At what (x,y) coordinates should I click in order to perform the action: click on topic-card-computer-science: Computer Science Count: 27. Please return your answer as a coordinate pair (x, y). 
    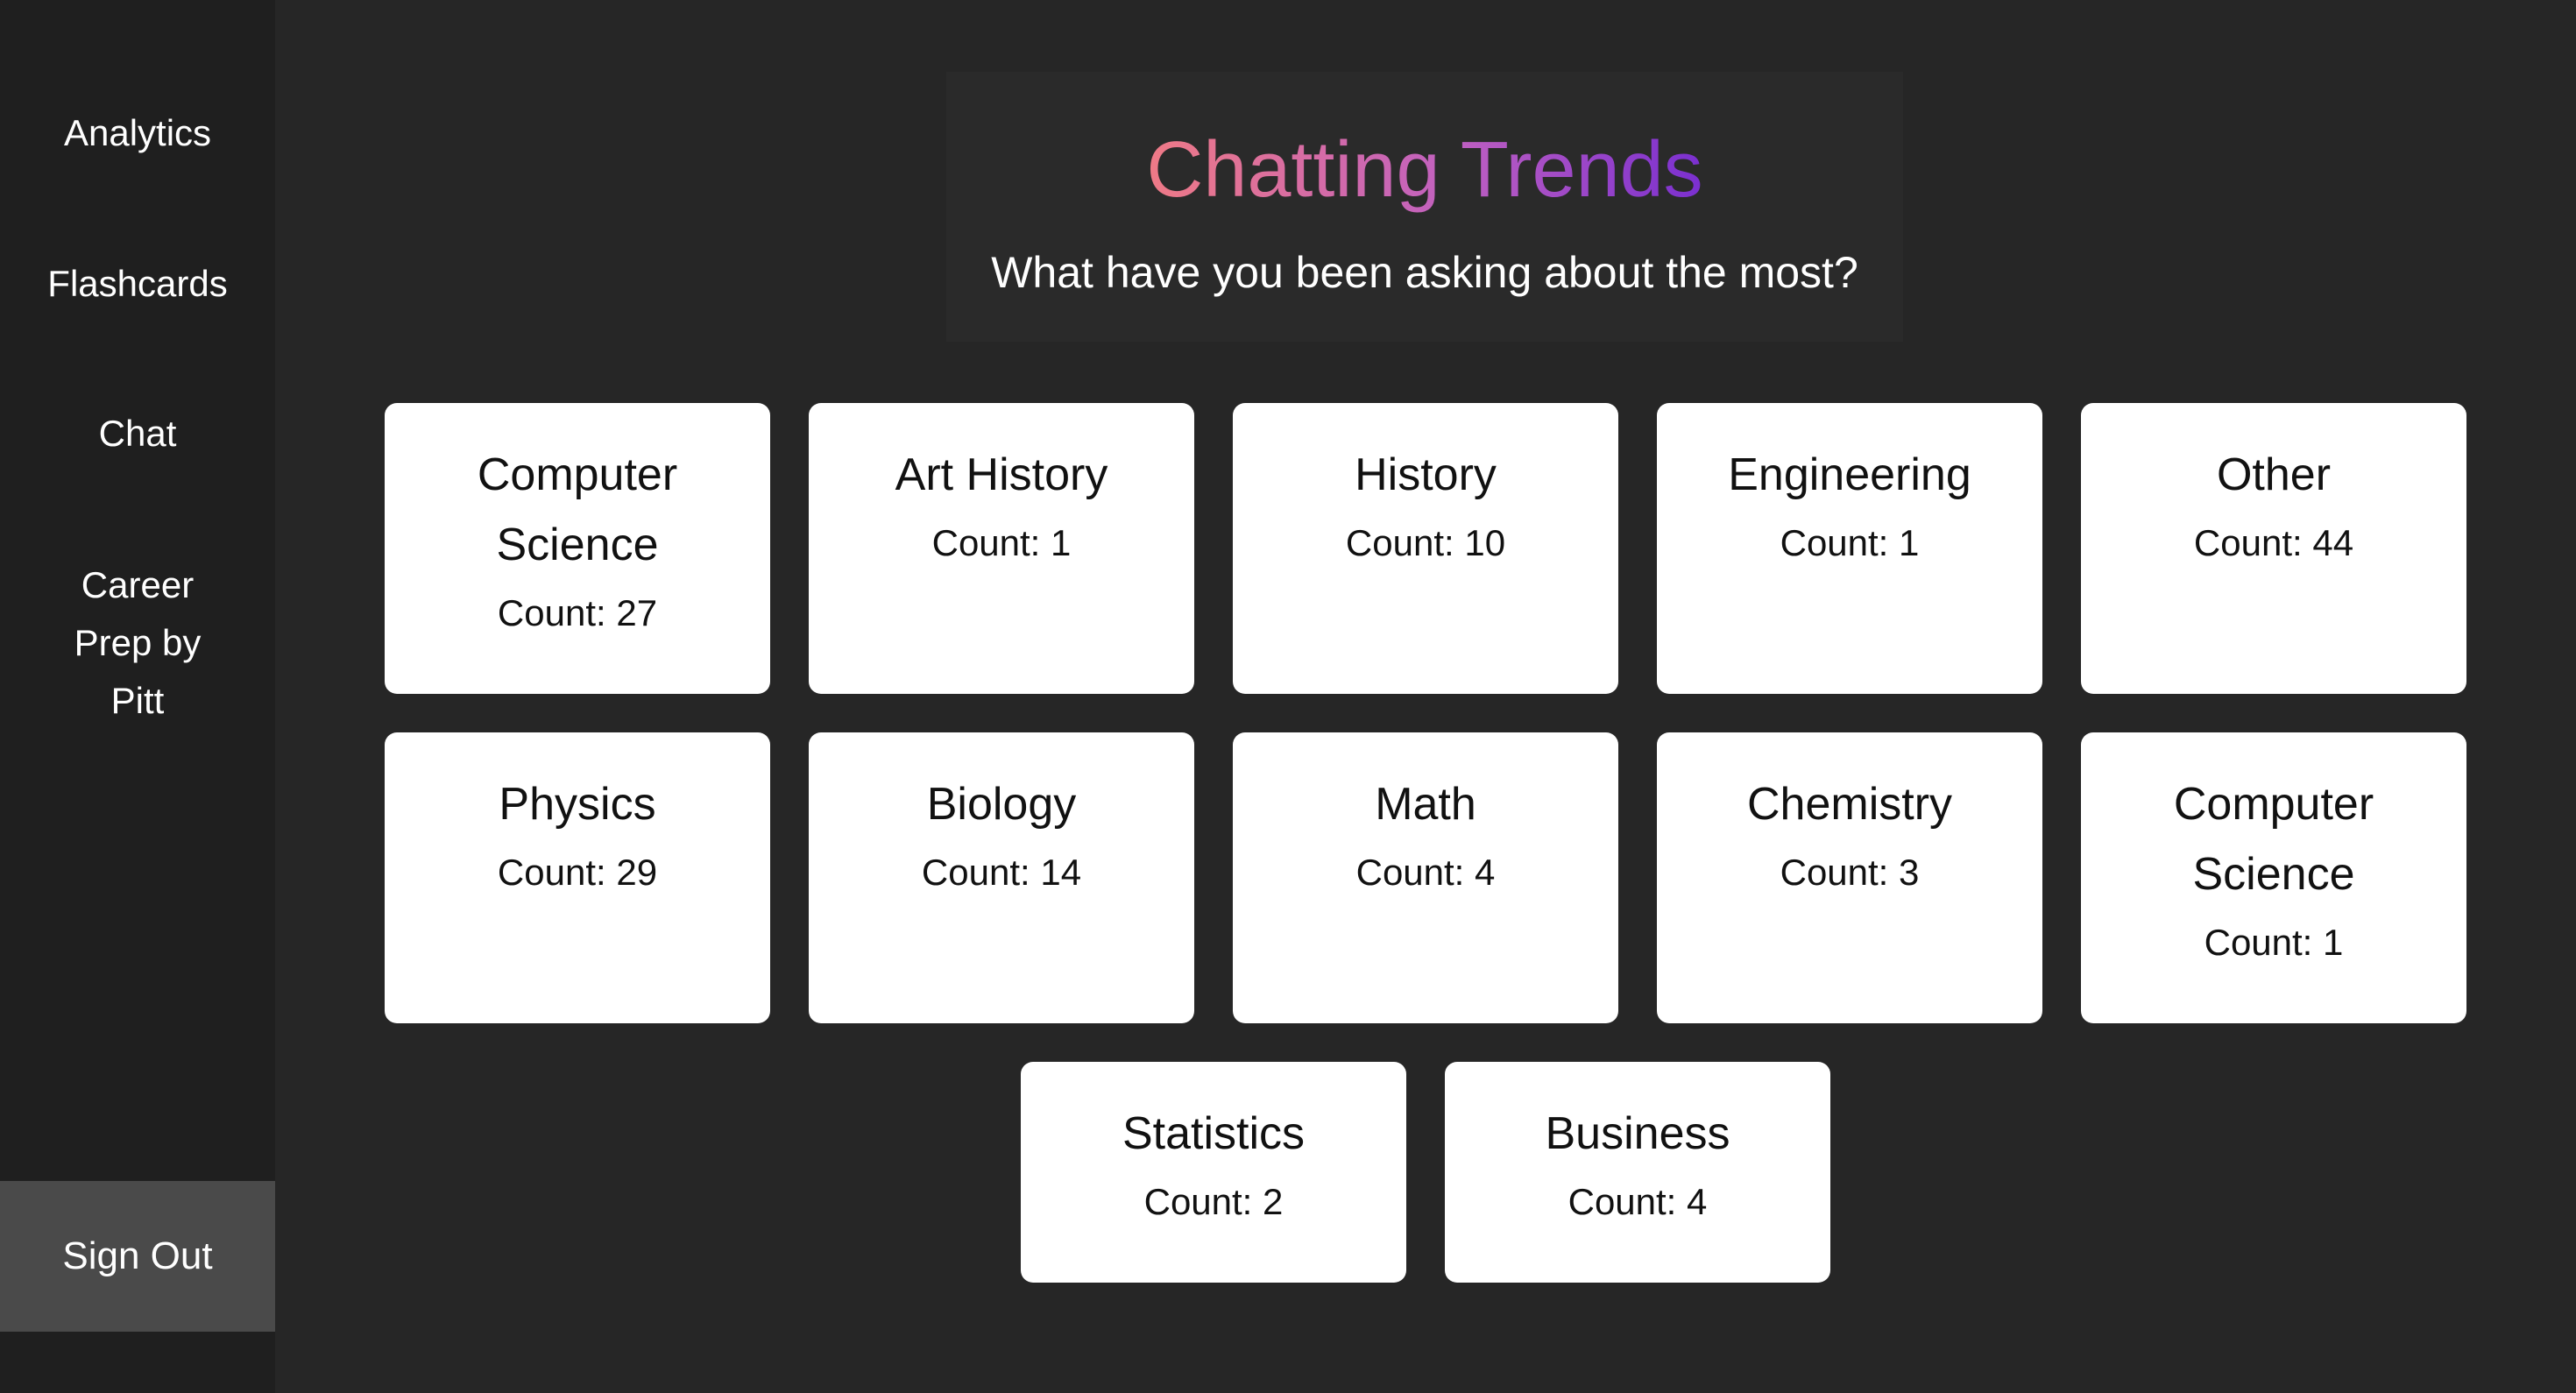
    Looking at the image, I should click on (577, 548).